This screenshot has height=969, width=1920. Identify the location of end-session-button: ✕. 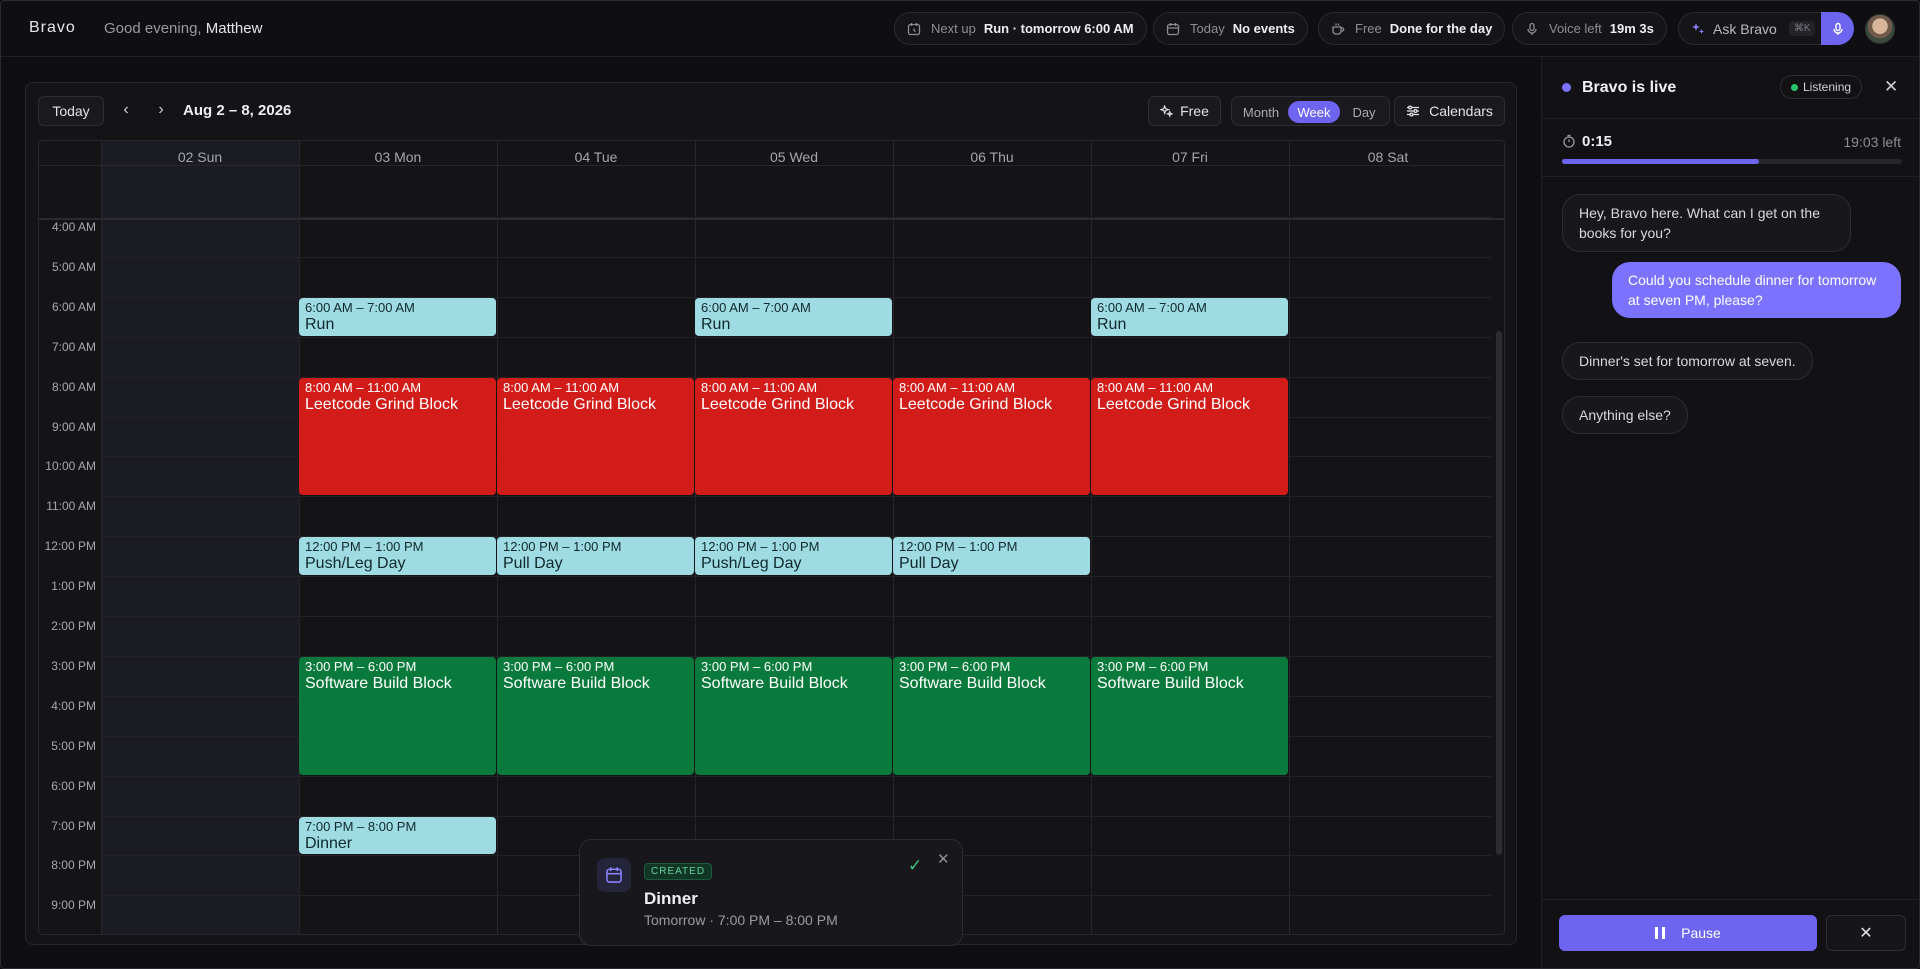
(1866, 933).